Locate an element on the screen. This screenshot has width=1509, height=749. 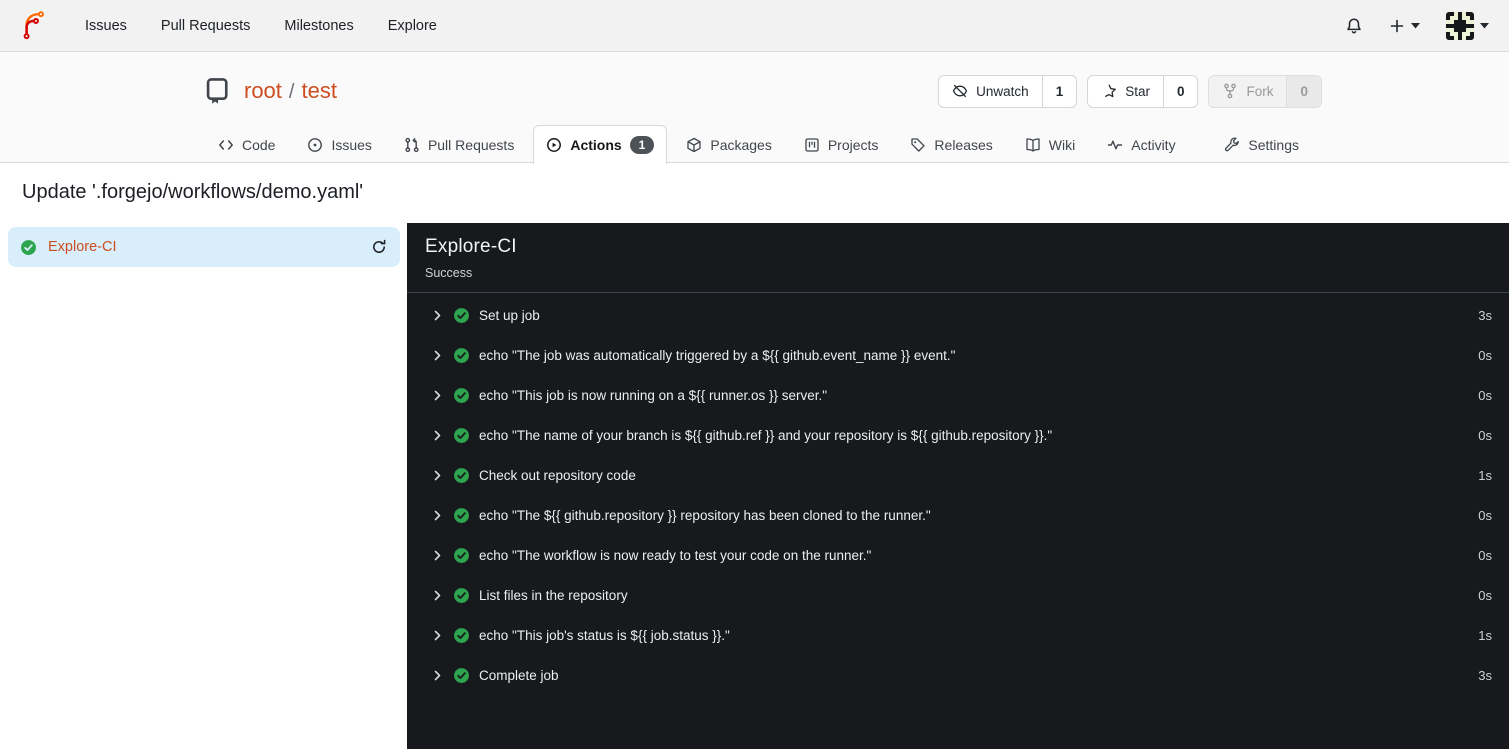
pull-request-icon is located at coordinates (412, 145).